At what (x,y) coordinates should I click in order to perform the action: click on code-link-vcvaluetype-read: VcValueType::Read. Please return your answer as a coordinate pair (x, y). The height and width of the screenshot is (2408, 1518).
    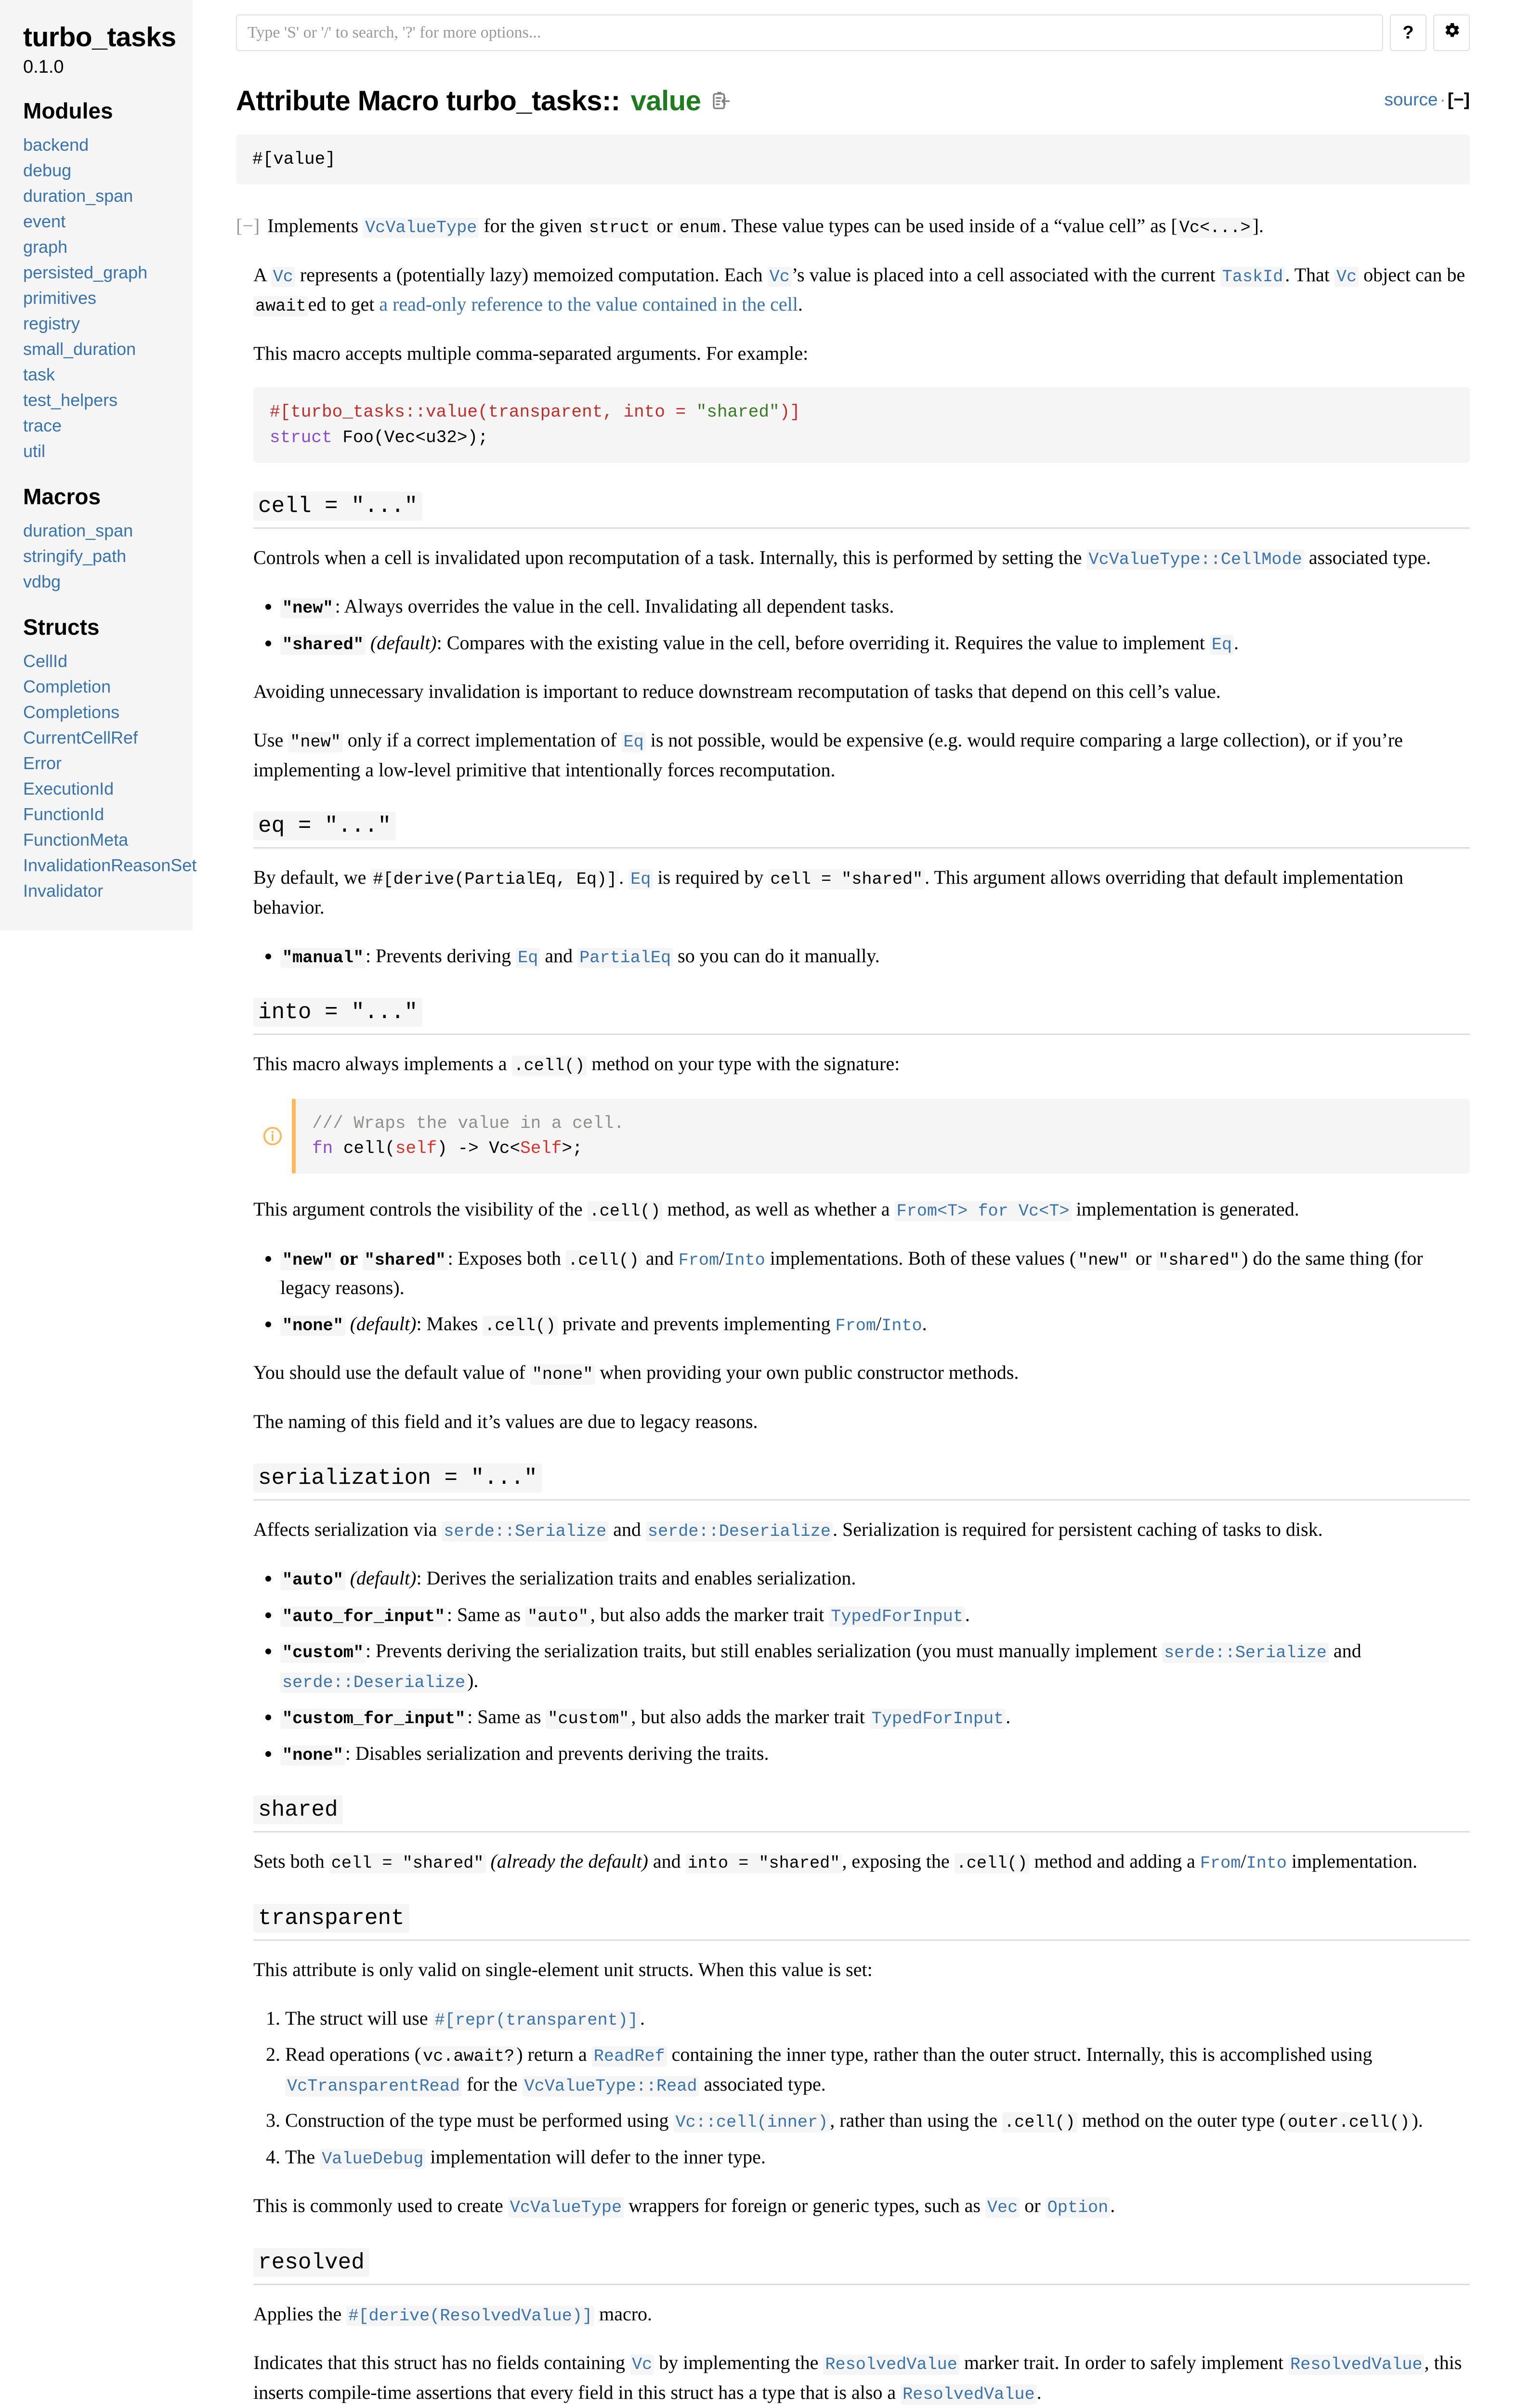
    Looking at the image, I should click on (610, 2086).